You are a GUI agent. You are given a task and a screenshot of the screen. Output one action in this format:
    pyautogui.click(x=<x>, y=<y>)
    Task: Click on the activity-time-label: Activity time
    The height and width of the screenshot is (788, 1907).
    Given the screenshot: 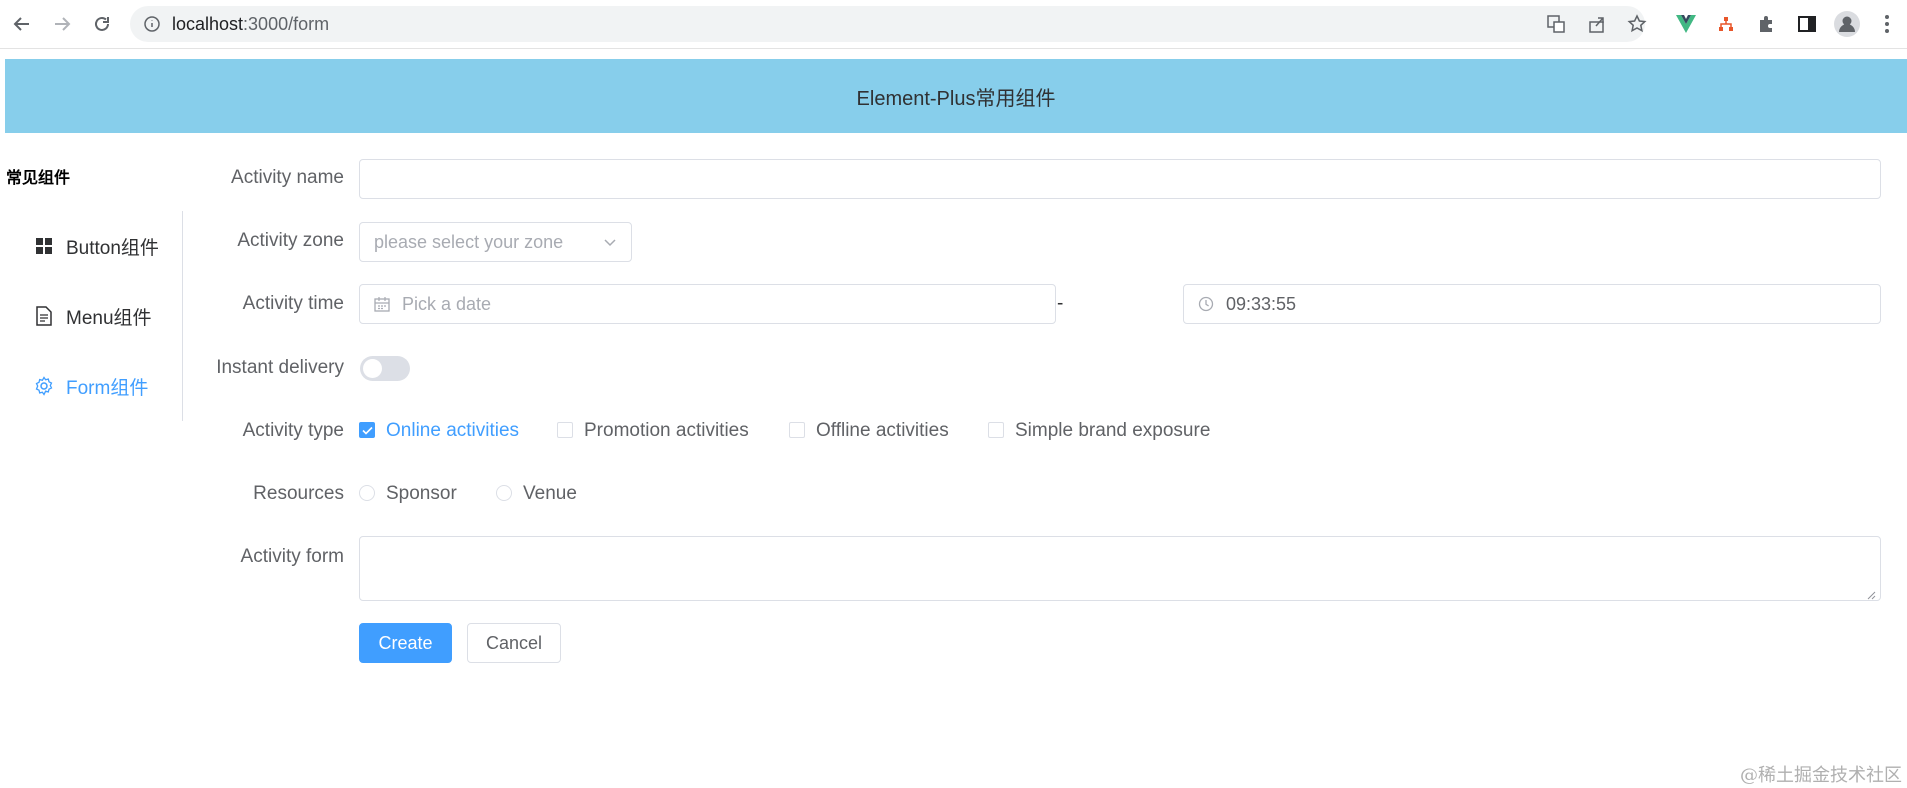 What is the action you would take?
    pyautogui.click(x=293, y=303)
    